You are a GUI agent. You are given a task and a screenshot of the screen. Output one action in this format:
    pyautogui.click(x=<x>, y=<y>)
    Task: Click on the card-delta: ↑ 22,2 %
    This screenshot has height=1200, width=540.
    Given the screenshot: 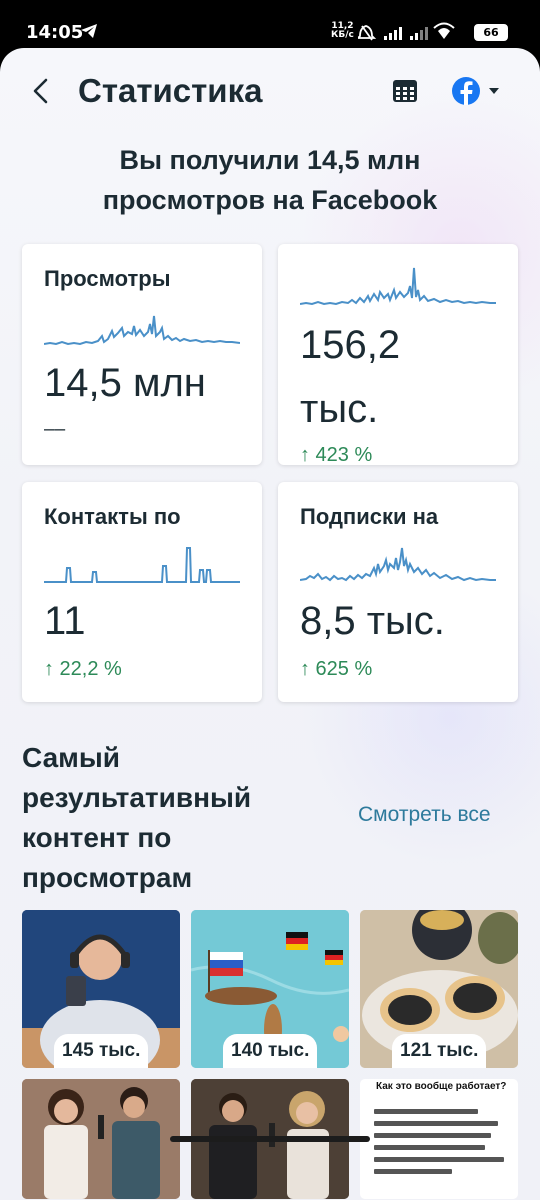 What is the action you would take?
    pyautogui.click(x=83, y=669)
    